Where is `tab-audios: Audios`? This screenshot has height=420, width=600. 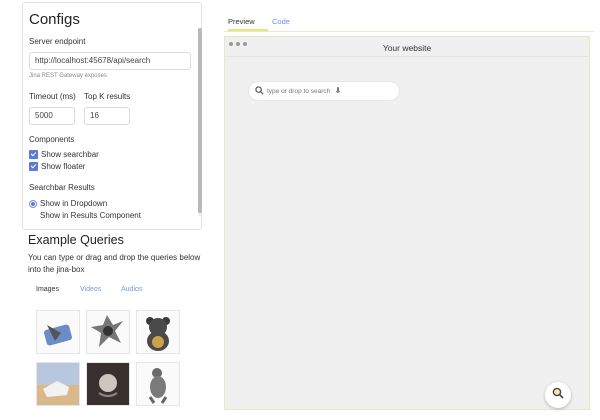 tab-audios: Audios is located at coordinates (131, 289).